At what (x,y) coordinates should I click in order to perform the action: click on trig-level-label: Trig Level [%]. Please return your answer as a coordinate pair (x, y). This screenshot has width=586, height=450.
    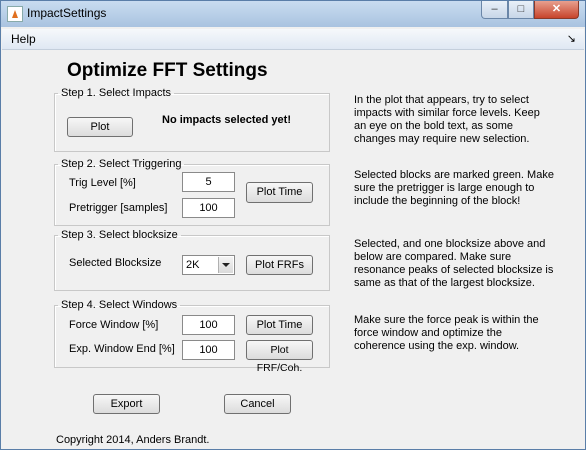
    Looking at the image, I should click on (102, 183).